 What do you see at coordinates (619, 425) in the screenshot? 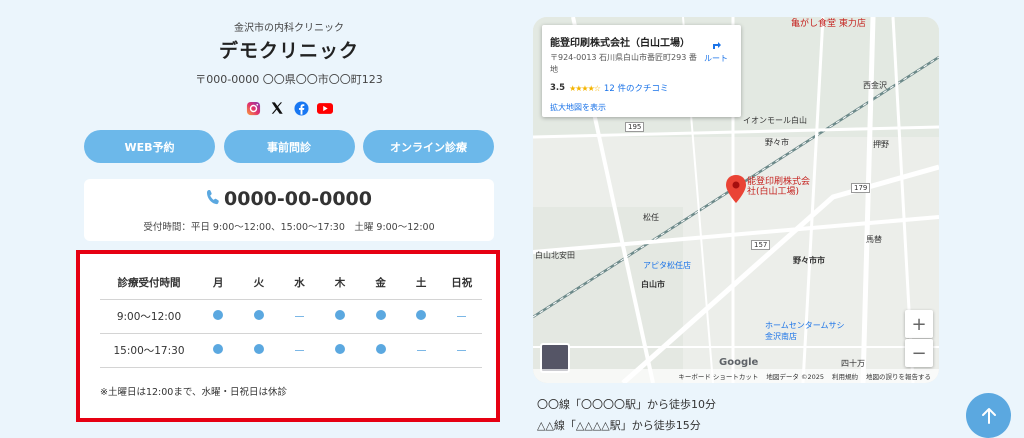
I see `access-line-2: △△線「△△△△駅」から徒歩15分` at bounding box center [619, 425].